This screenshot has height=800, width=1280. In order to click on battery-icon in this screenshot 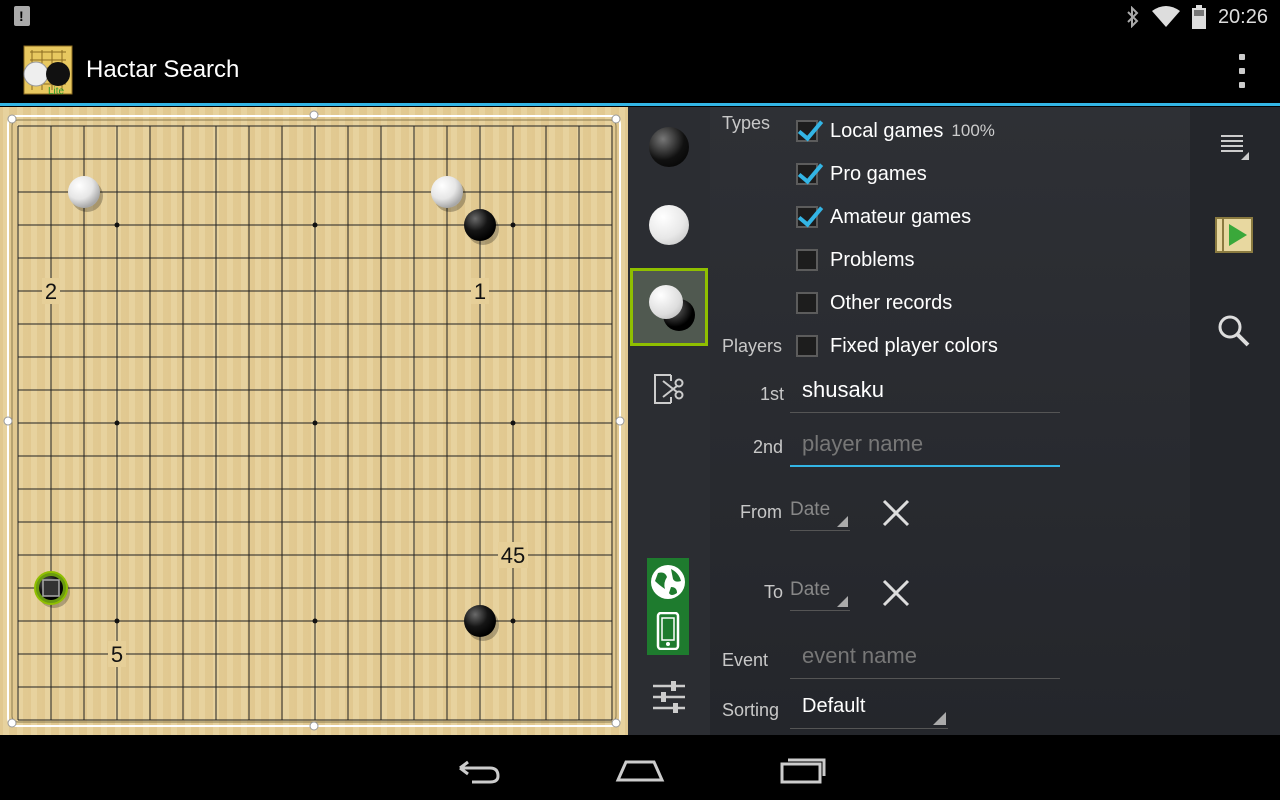, I will do `click(1198, 17)`.